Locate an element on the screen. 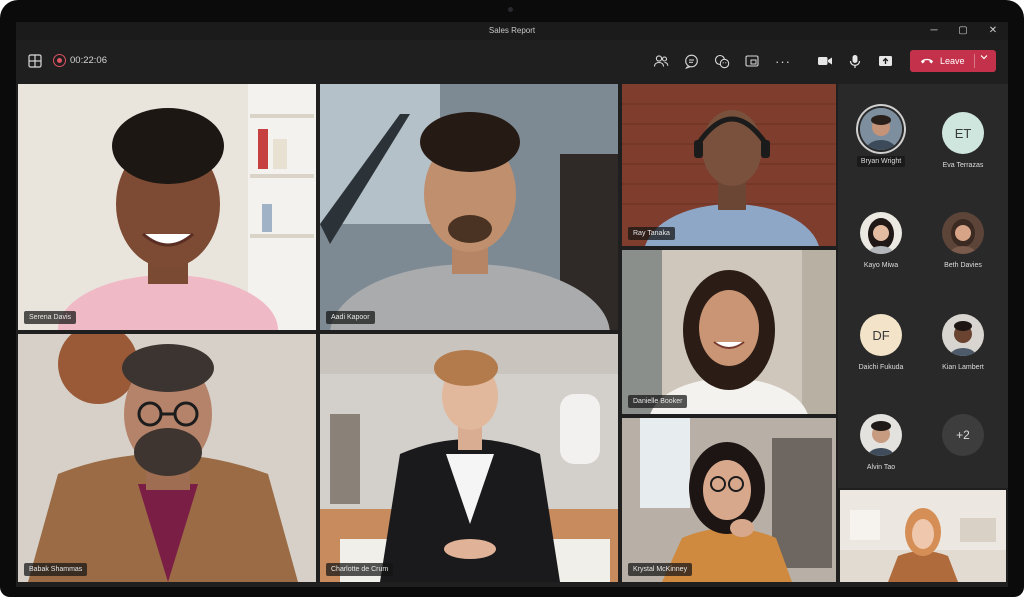 The width and height of the screenshot is (1024, 601). participant-name: Beth Davies is located at coordinates (963, 265).